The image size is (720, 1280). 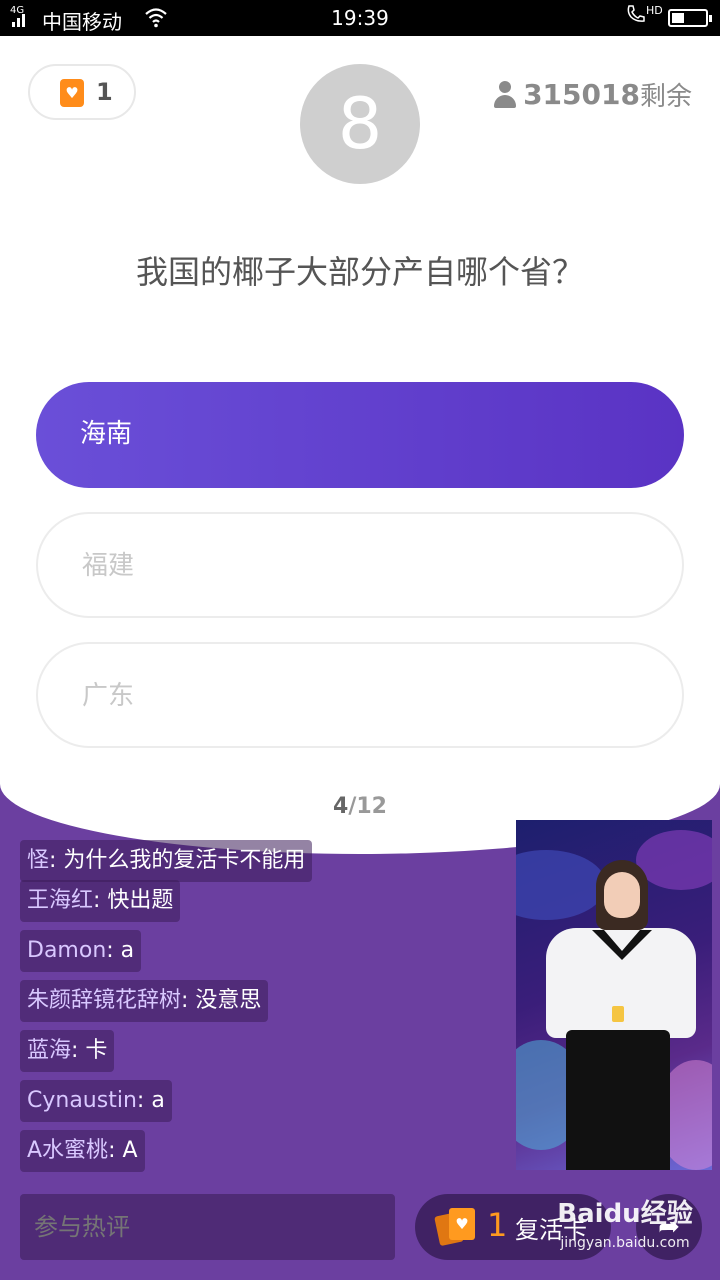 What do you see at coordinates (505, 94) in the screenshot?
I see `user-icon` at bounding box center [505, 94].